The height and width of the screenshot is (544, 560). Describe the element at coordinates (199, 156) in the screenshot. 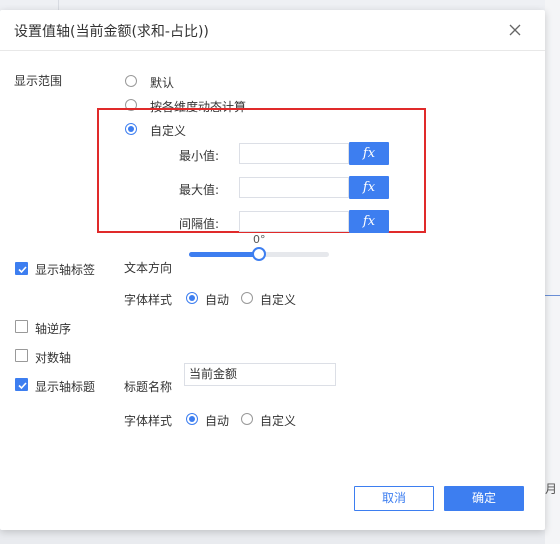

I see `min-value-label: 最小值:` at that location.